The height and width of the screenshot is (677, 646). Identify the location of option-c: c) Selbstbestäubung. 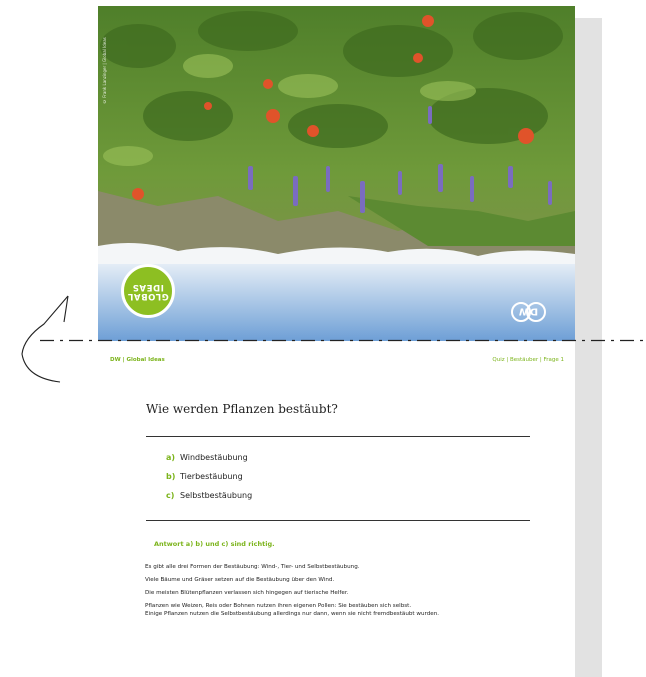
(209, 500).